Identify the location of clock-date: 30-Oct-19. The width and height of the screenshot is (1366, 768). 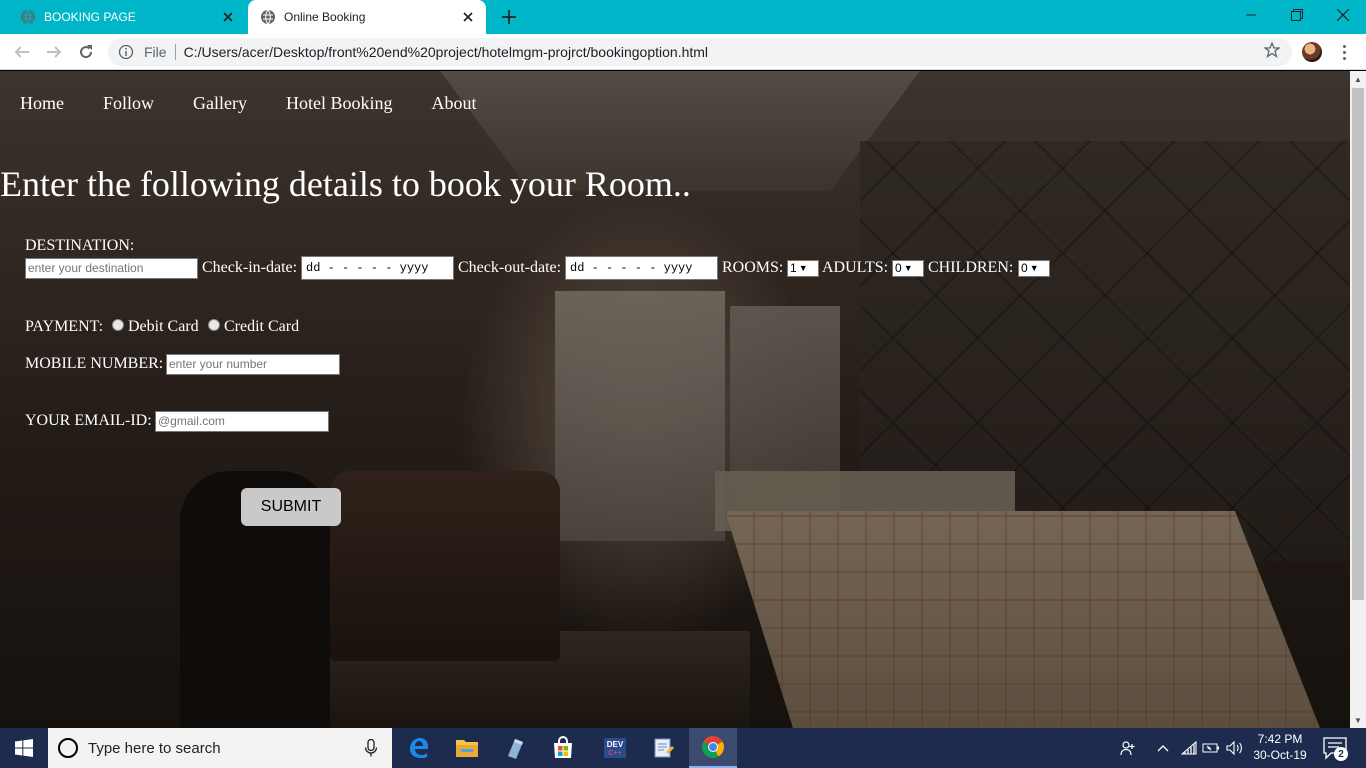
(1280, 755).